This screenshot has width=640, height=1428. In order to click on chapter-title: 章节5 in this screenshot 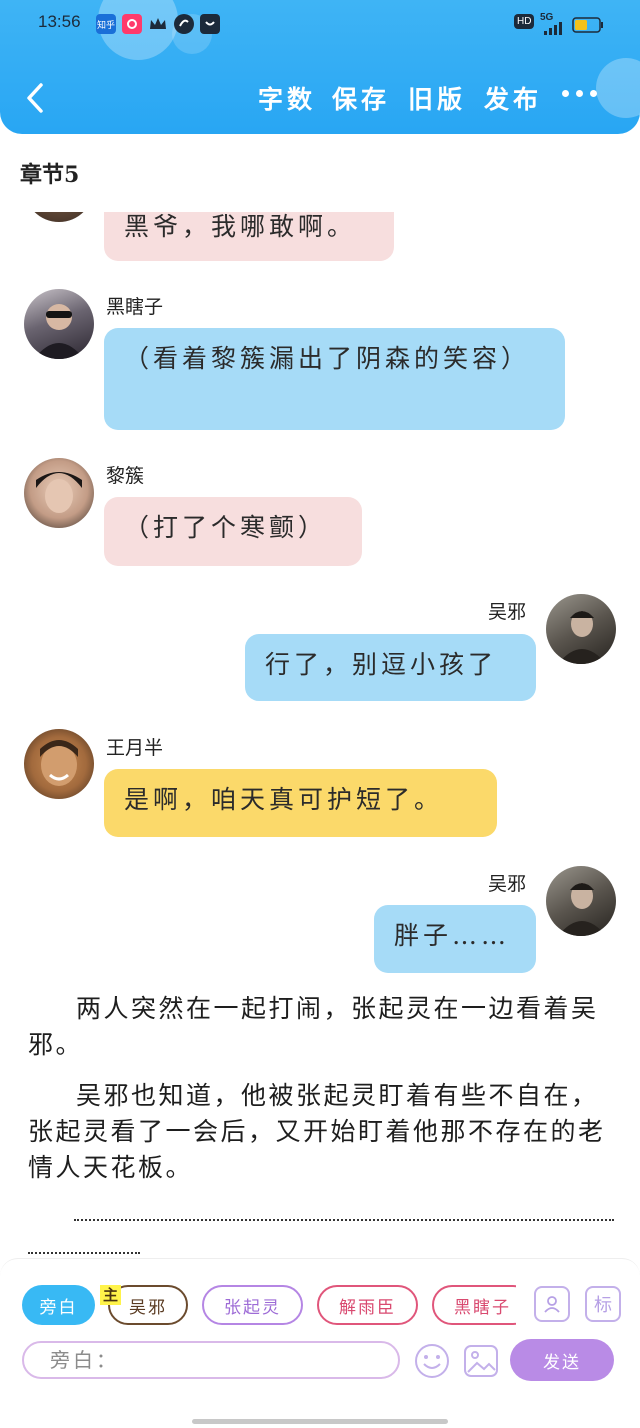, I will do `click(50, 175)`.